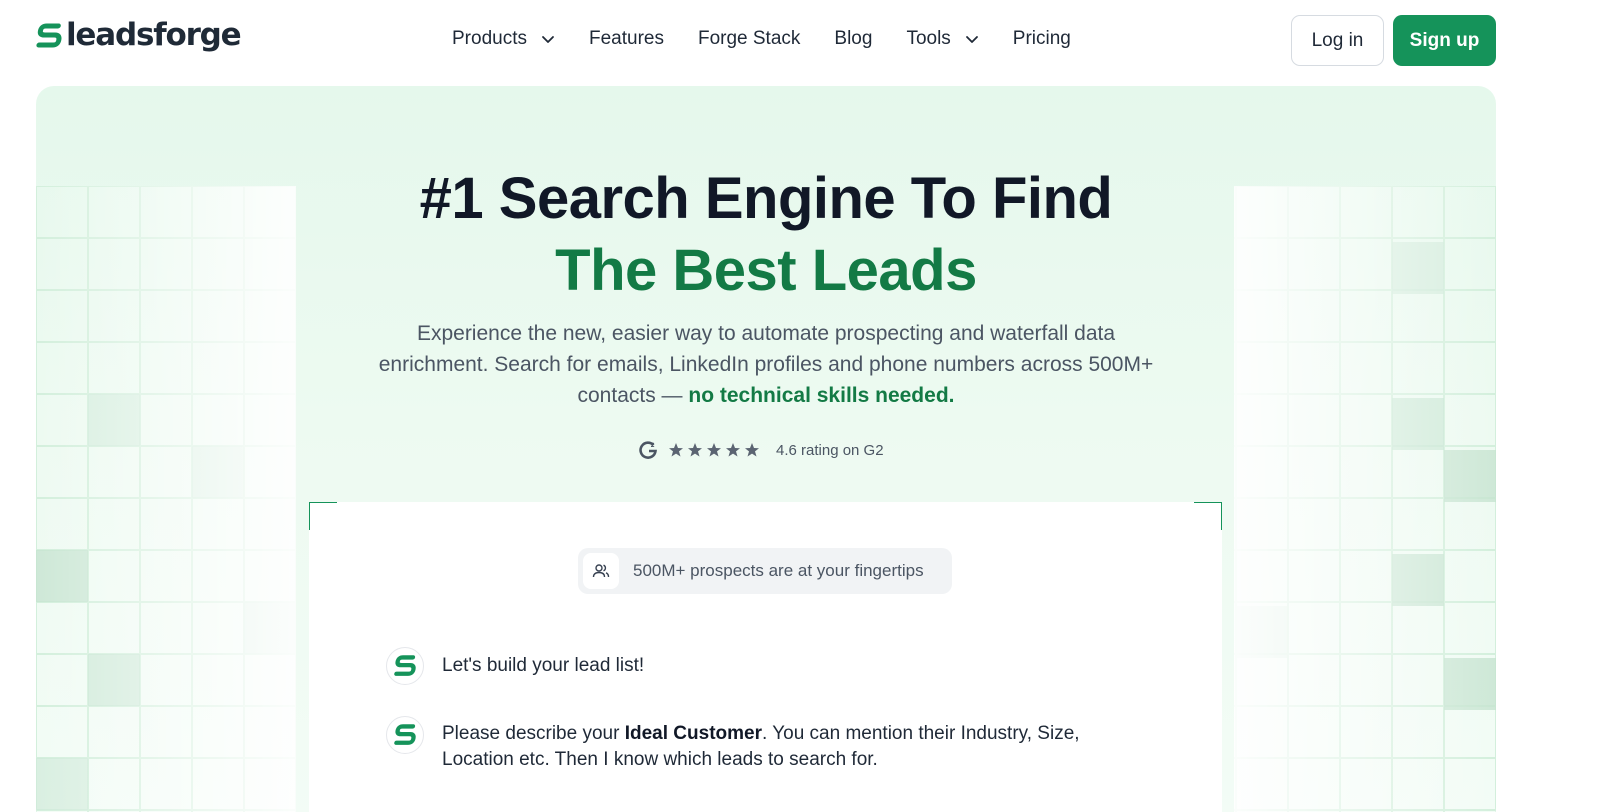 The image size is (1600, 812). I want to click on nav-item-products: Products, so click(503, 39).